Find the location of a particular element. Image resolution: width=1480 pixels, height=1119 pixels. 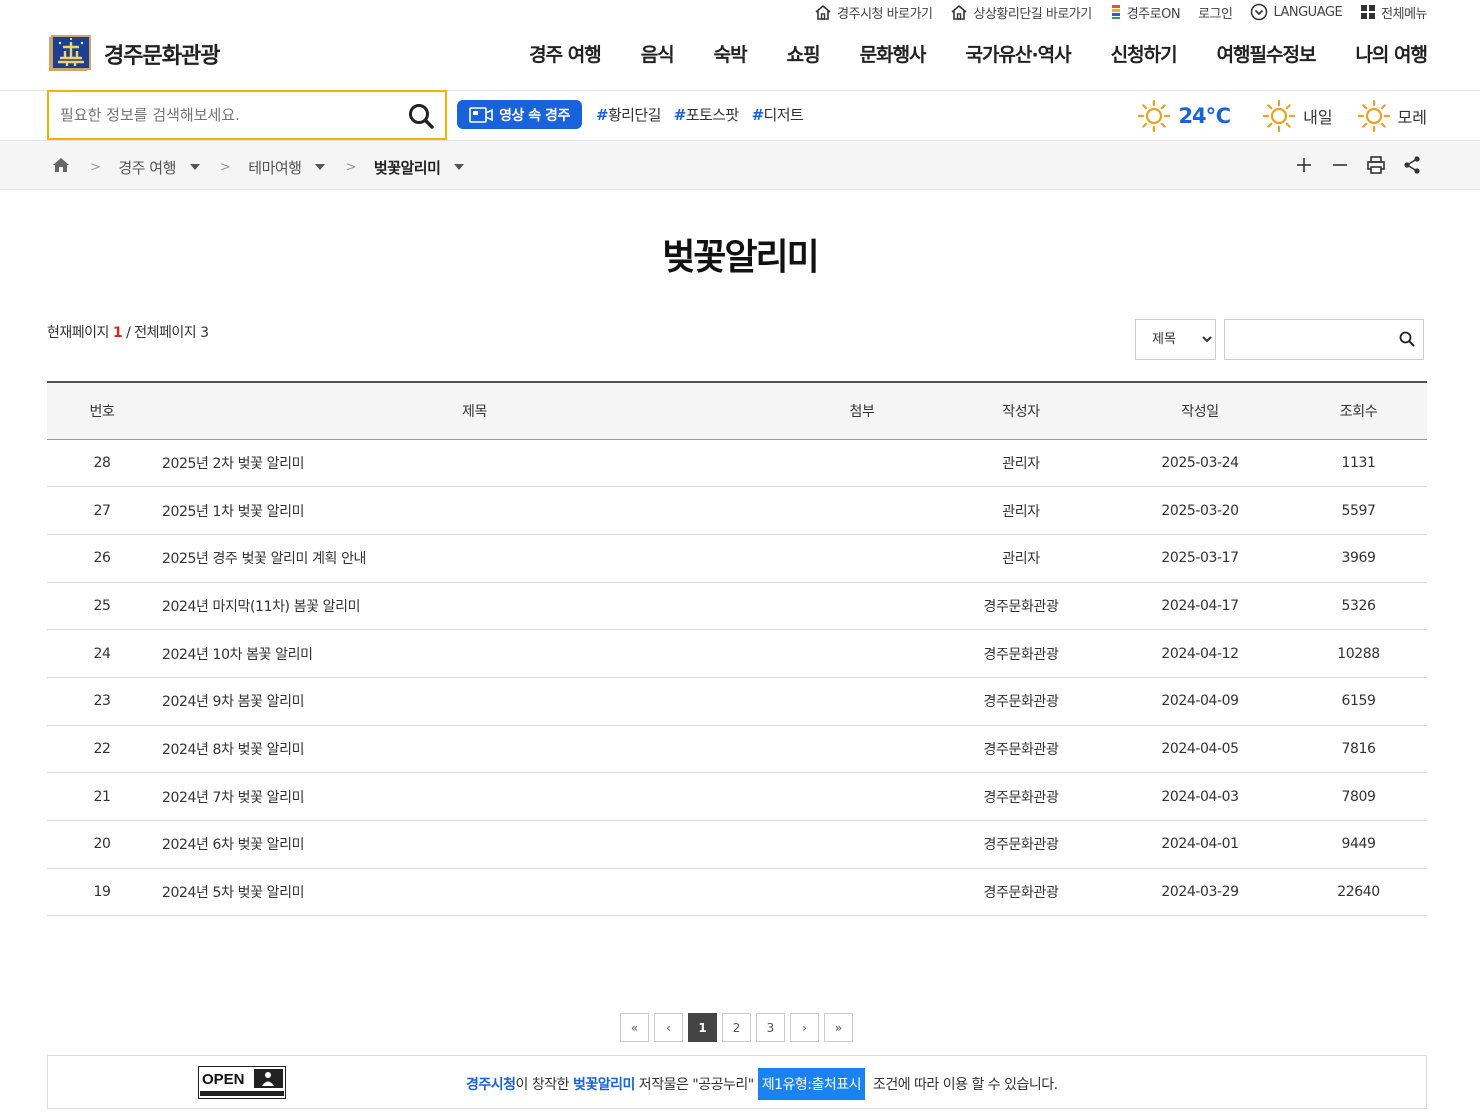

site-logo: 경주문화관광 is located at coordinates (134, 54).